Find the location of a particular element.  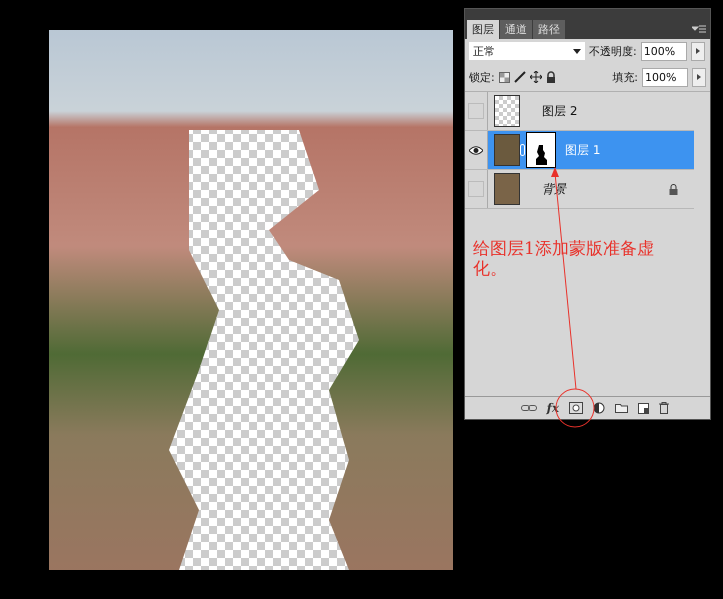

layer-row: 图层 2 is located at coordinates (579, 111).